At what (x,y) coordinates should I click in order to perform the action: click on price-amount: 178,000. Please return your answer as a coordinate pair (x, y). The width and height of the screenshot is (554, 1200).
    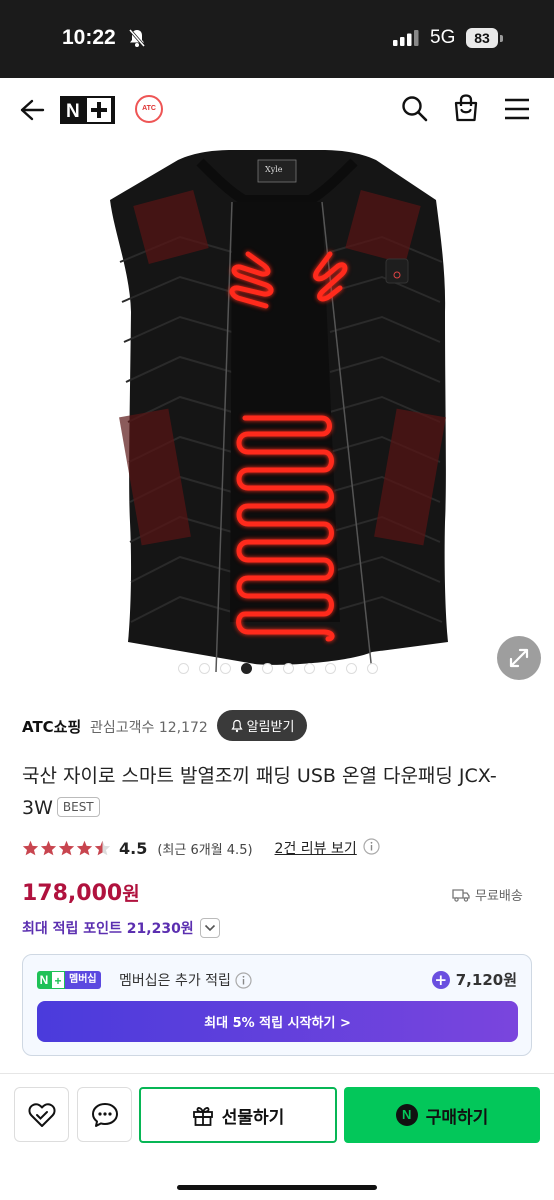
    Looking at the image, I should click on (72, 893).